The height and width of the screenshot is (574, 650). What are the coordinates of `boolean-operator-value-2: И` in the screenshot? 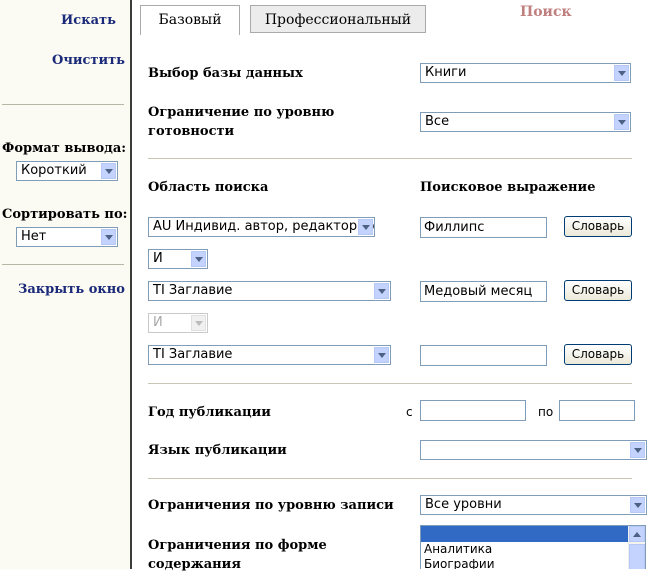 It's located at (158, 322).